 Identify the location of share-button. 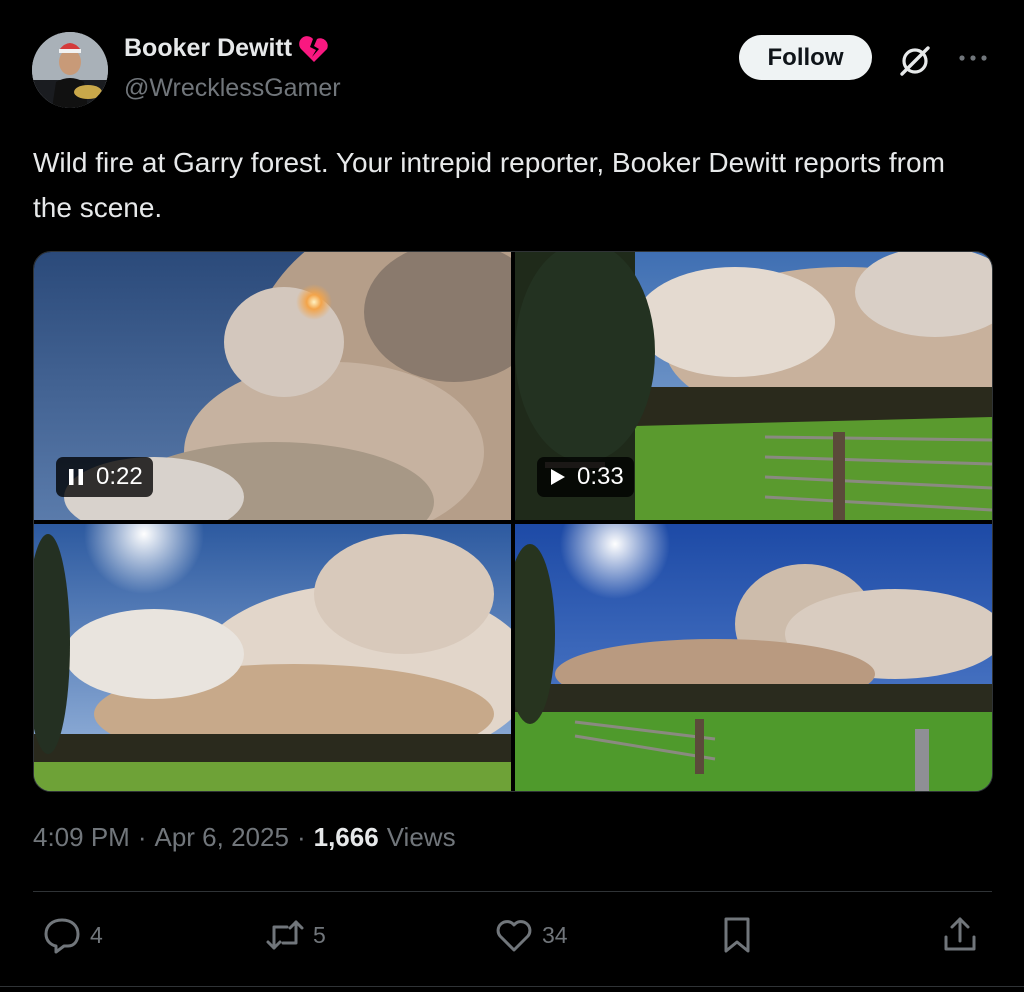
(960, 935).